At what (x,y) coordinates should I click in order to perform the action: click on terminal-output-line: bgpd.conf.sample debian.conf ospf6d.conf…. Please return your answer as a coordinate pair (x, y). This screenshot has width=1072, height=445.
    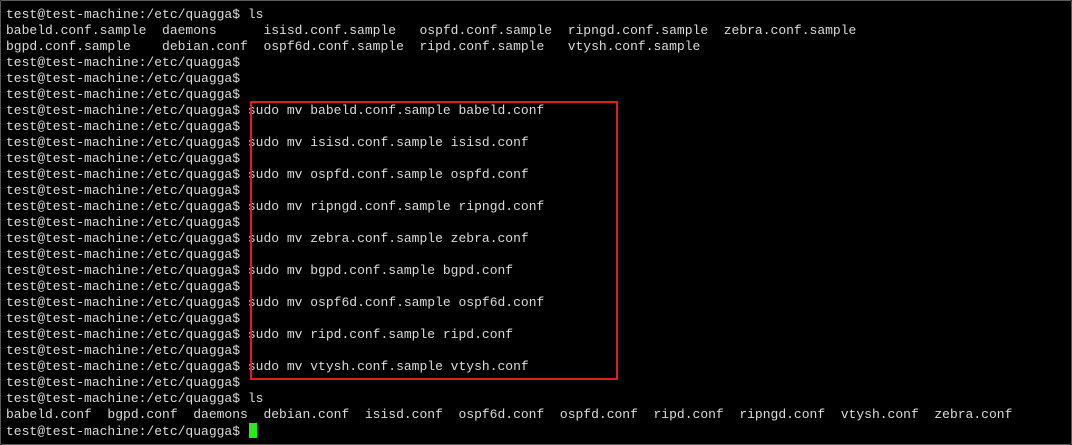
    Looking at the image, I should click on (353, 46).